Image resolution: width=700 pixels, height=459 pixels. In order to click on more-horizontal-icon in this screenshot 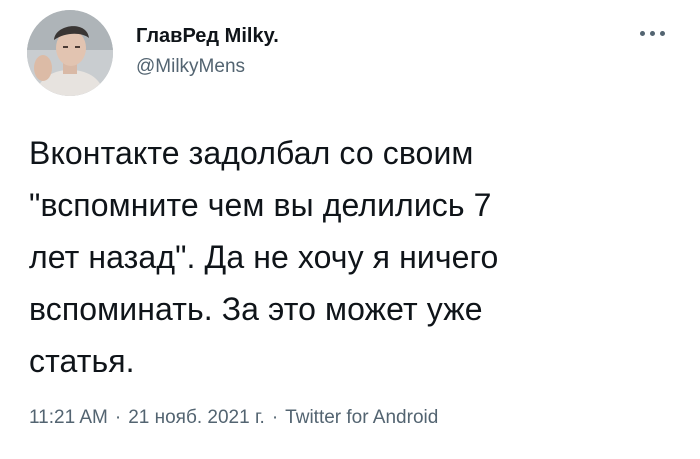, I will do `click(653, 33)`.